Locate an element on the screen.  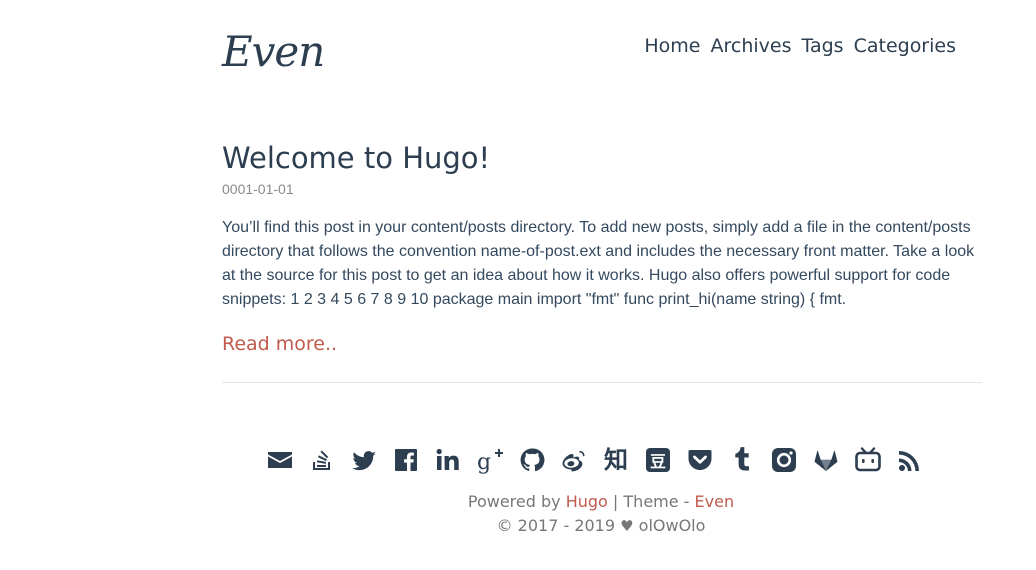
google-plus-icon: g is located at coordinates (490, 460).